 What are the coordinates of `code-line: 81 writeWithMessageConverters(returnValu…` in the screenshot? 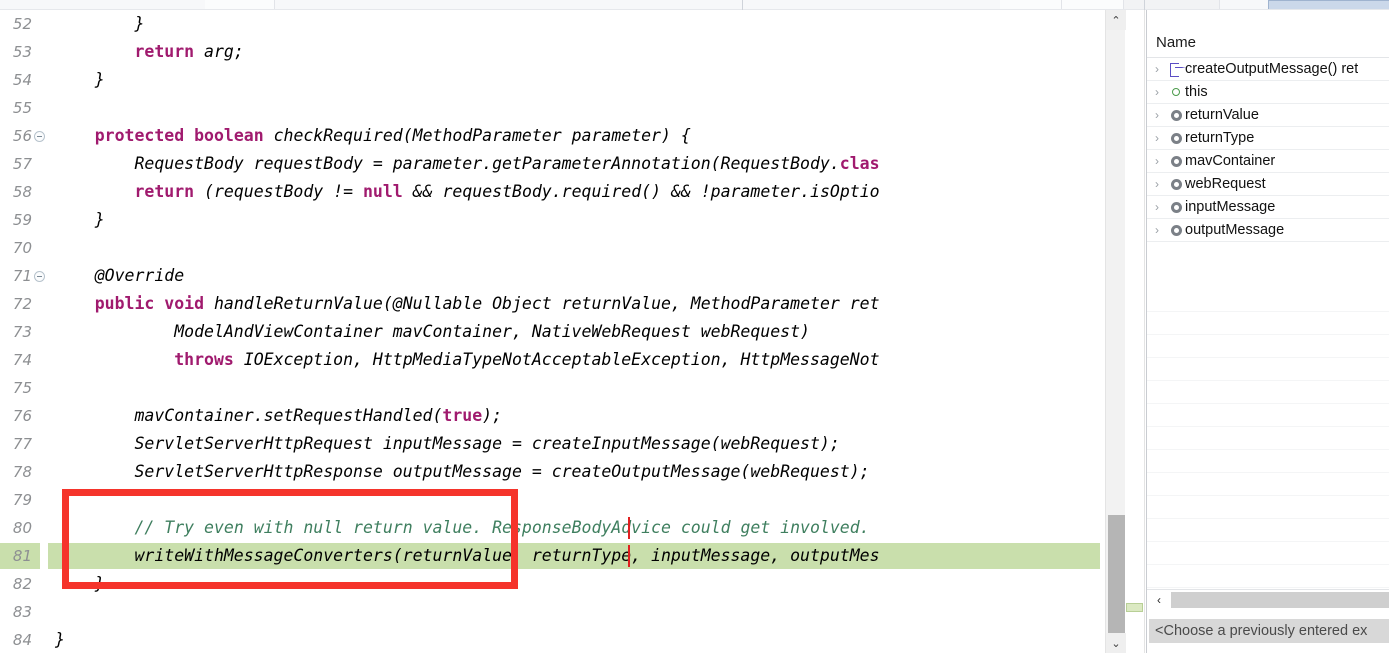 It's located at (550, 556).